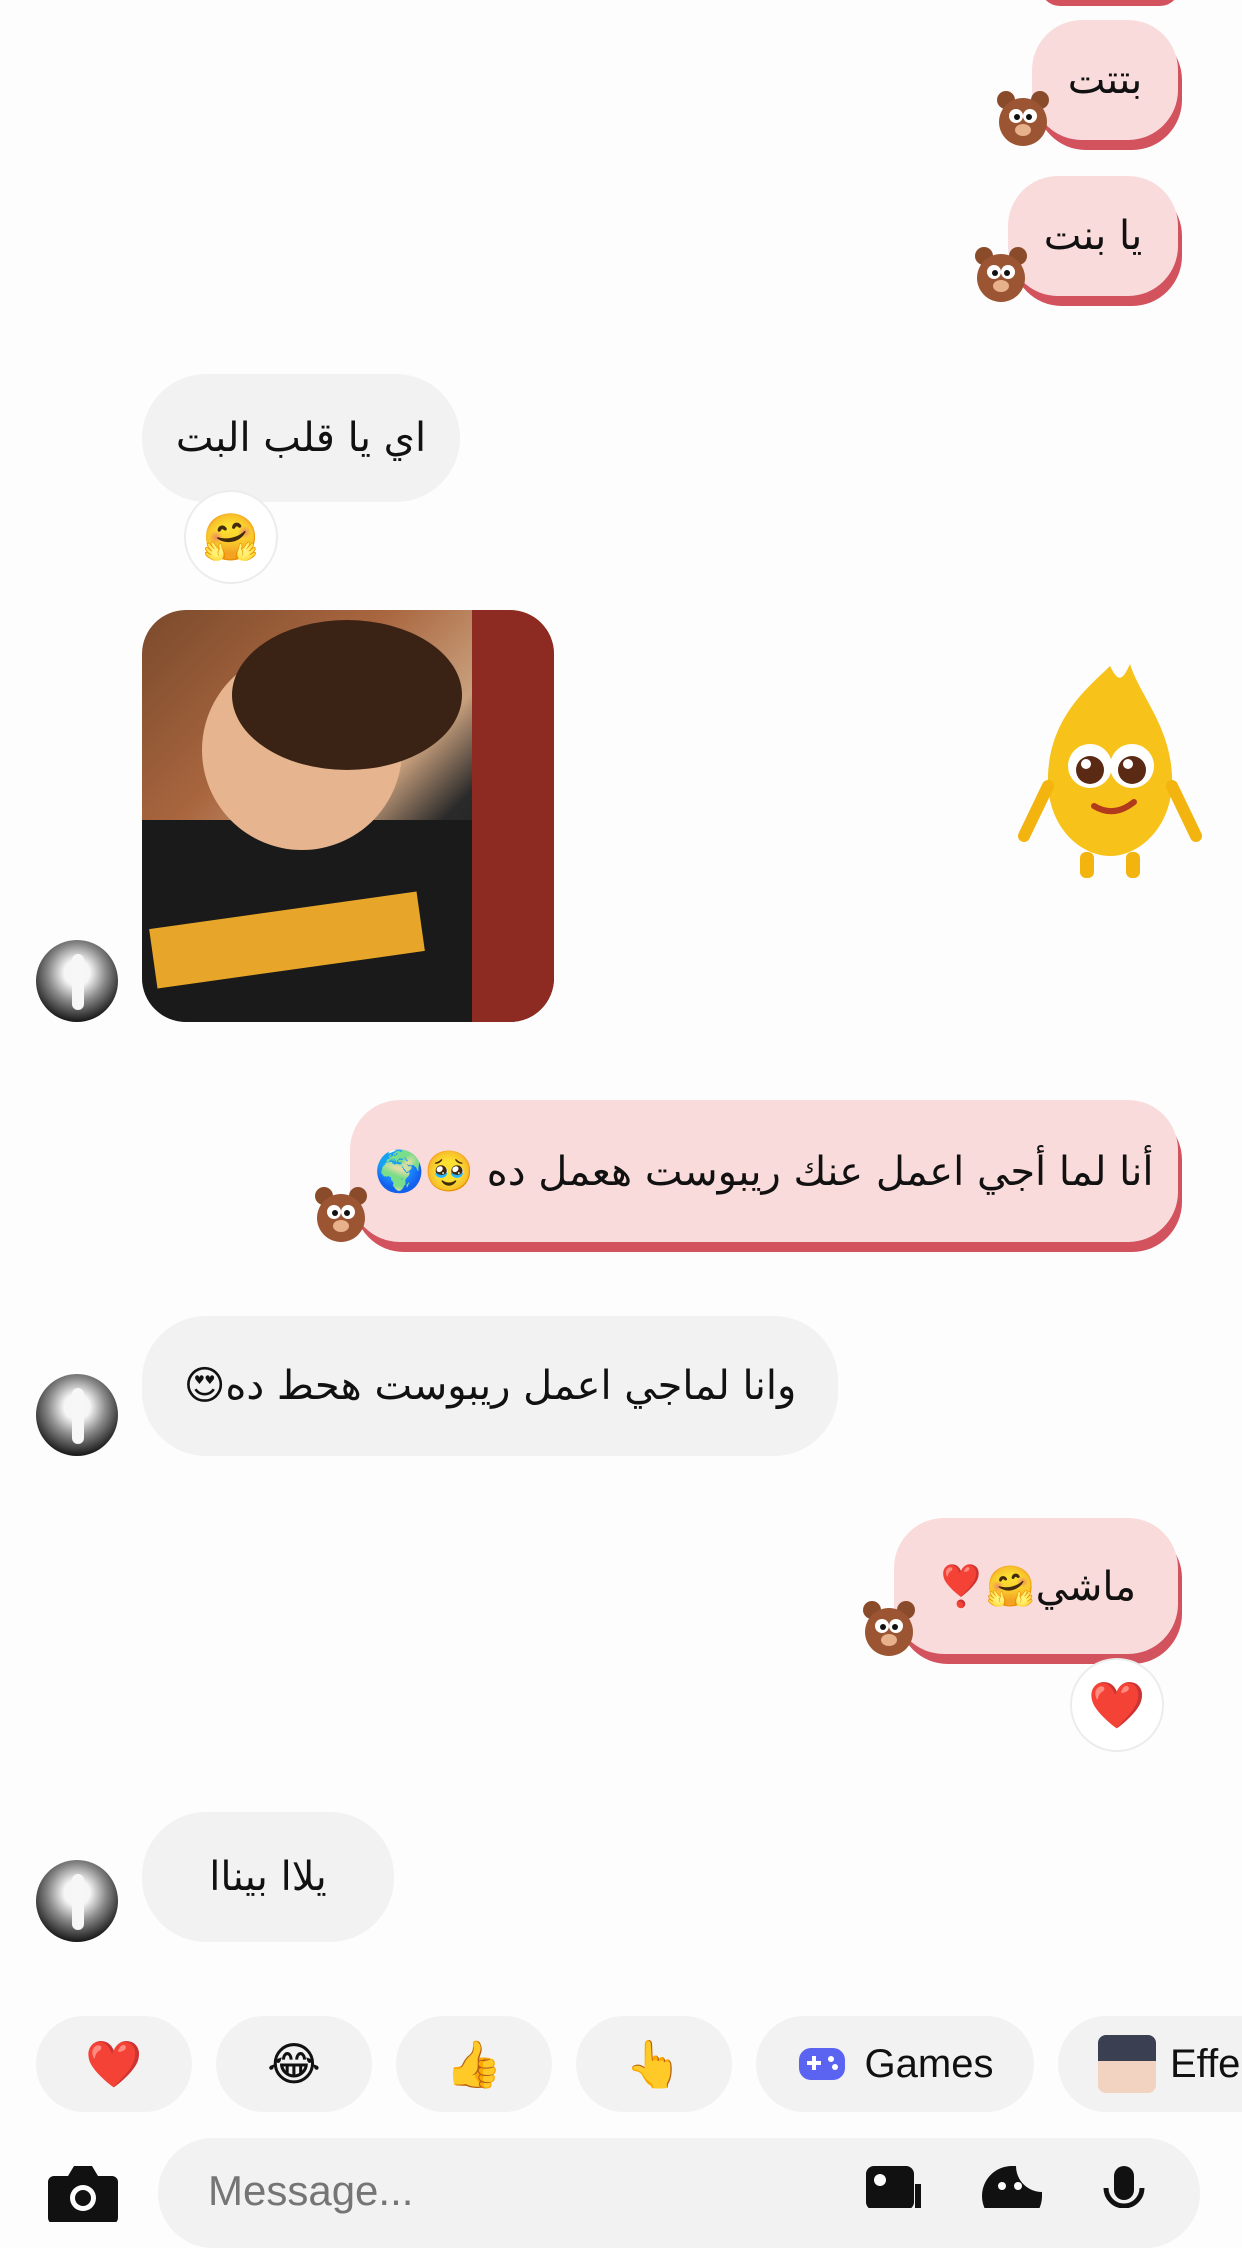 This screenshot has width=1242, height=2248. Describe the element at coordinates (929, 2063) in the screenshot. I see `games-label: Games` at that location.